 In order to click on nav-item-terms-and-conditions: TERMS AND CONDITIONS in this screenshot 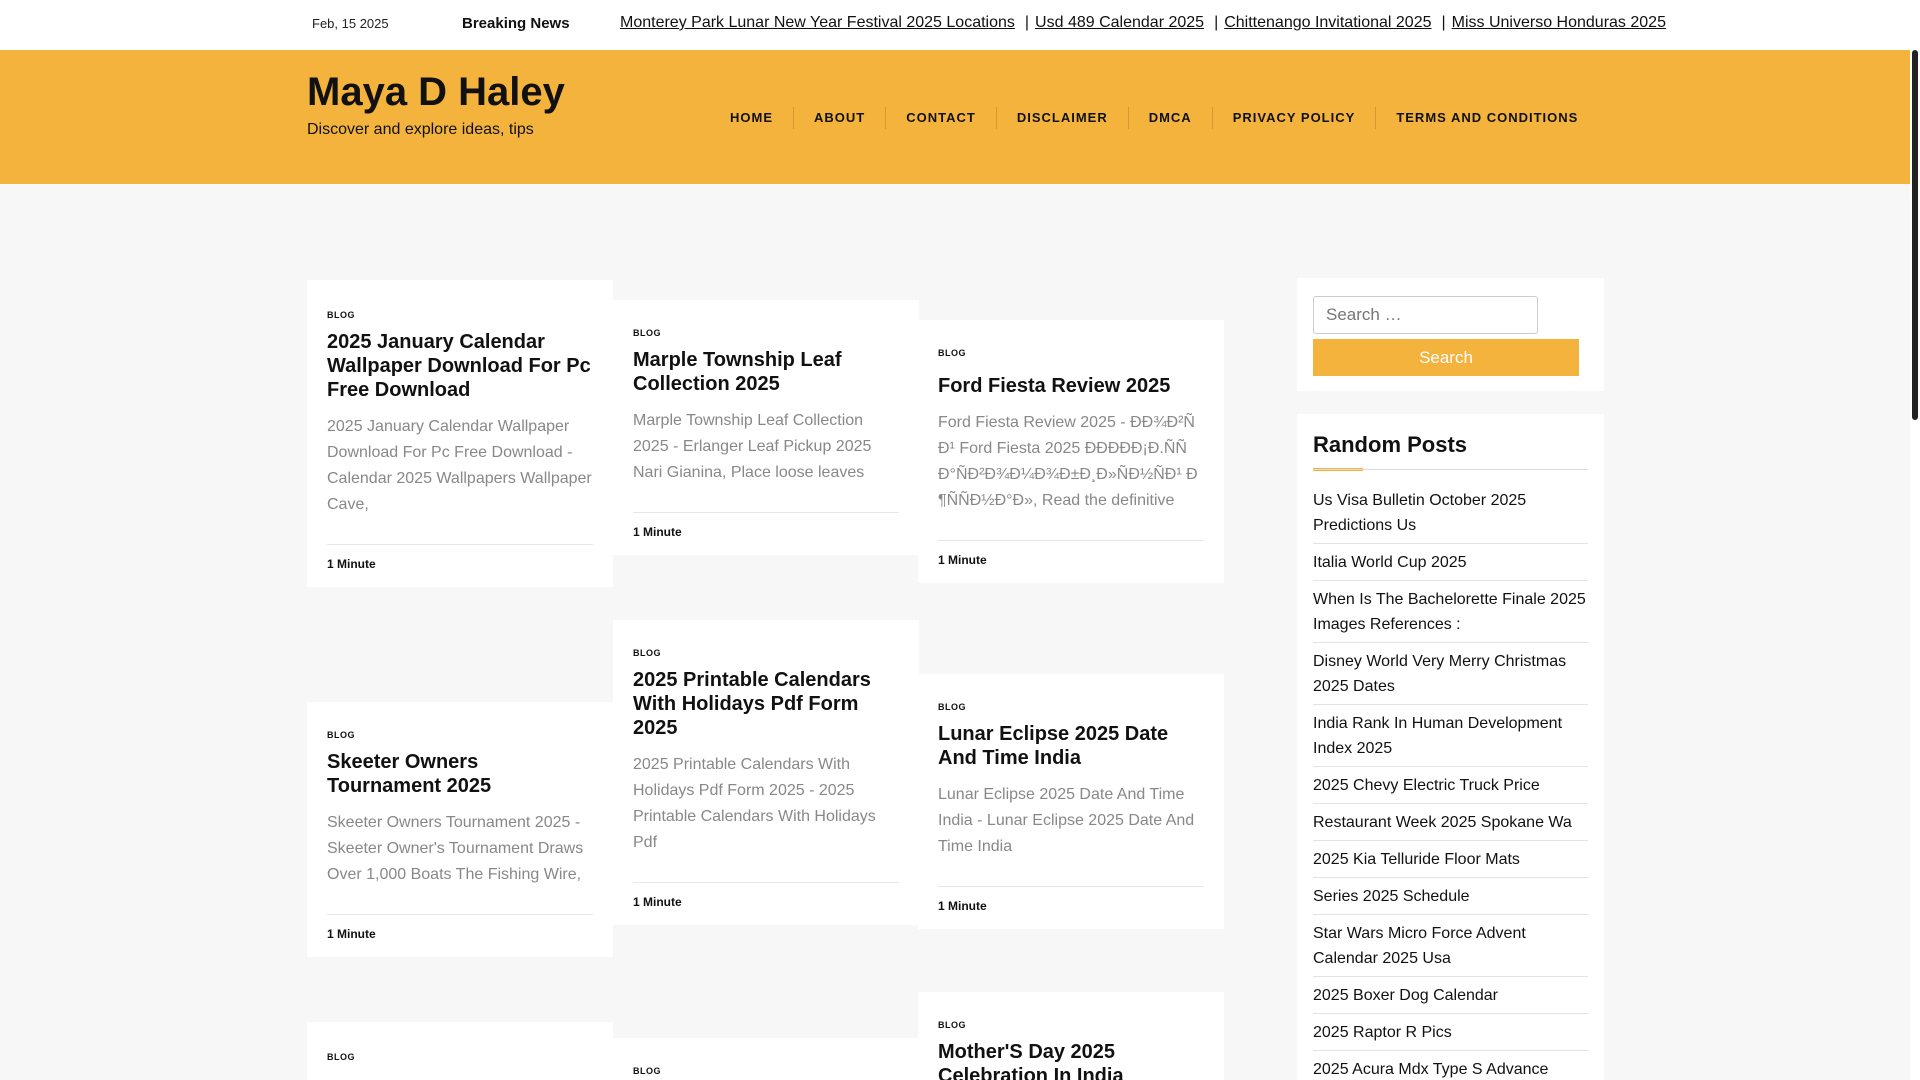, I will do `click(1487, 118)`.